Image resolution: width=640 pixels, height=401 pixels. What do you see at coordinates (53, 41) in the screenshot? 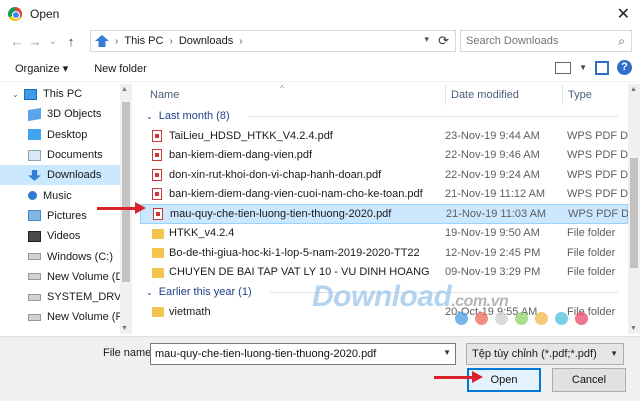
I see `recent-locations-dropdown-icon: ⌄` at bounding box center [53, 41].